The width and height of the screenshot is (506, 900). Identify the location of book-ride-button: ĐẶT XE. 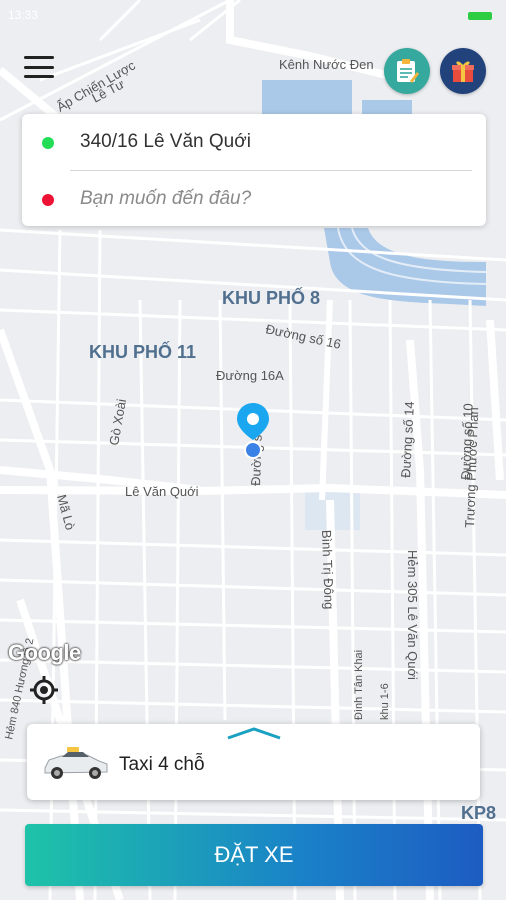
(254, 855).